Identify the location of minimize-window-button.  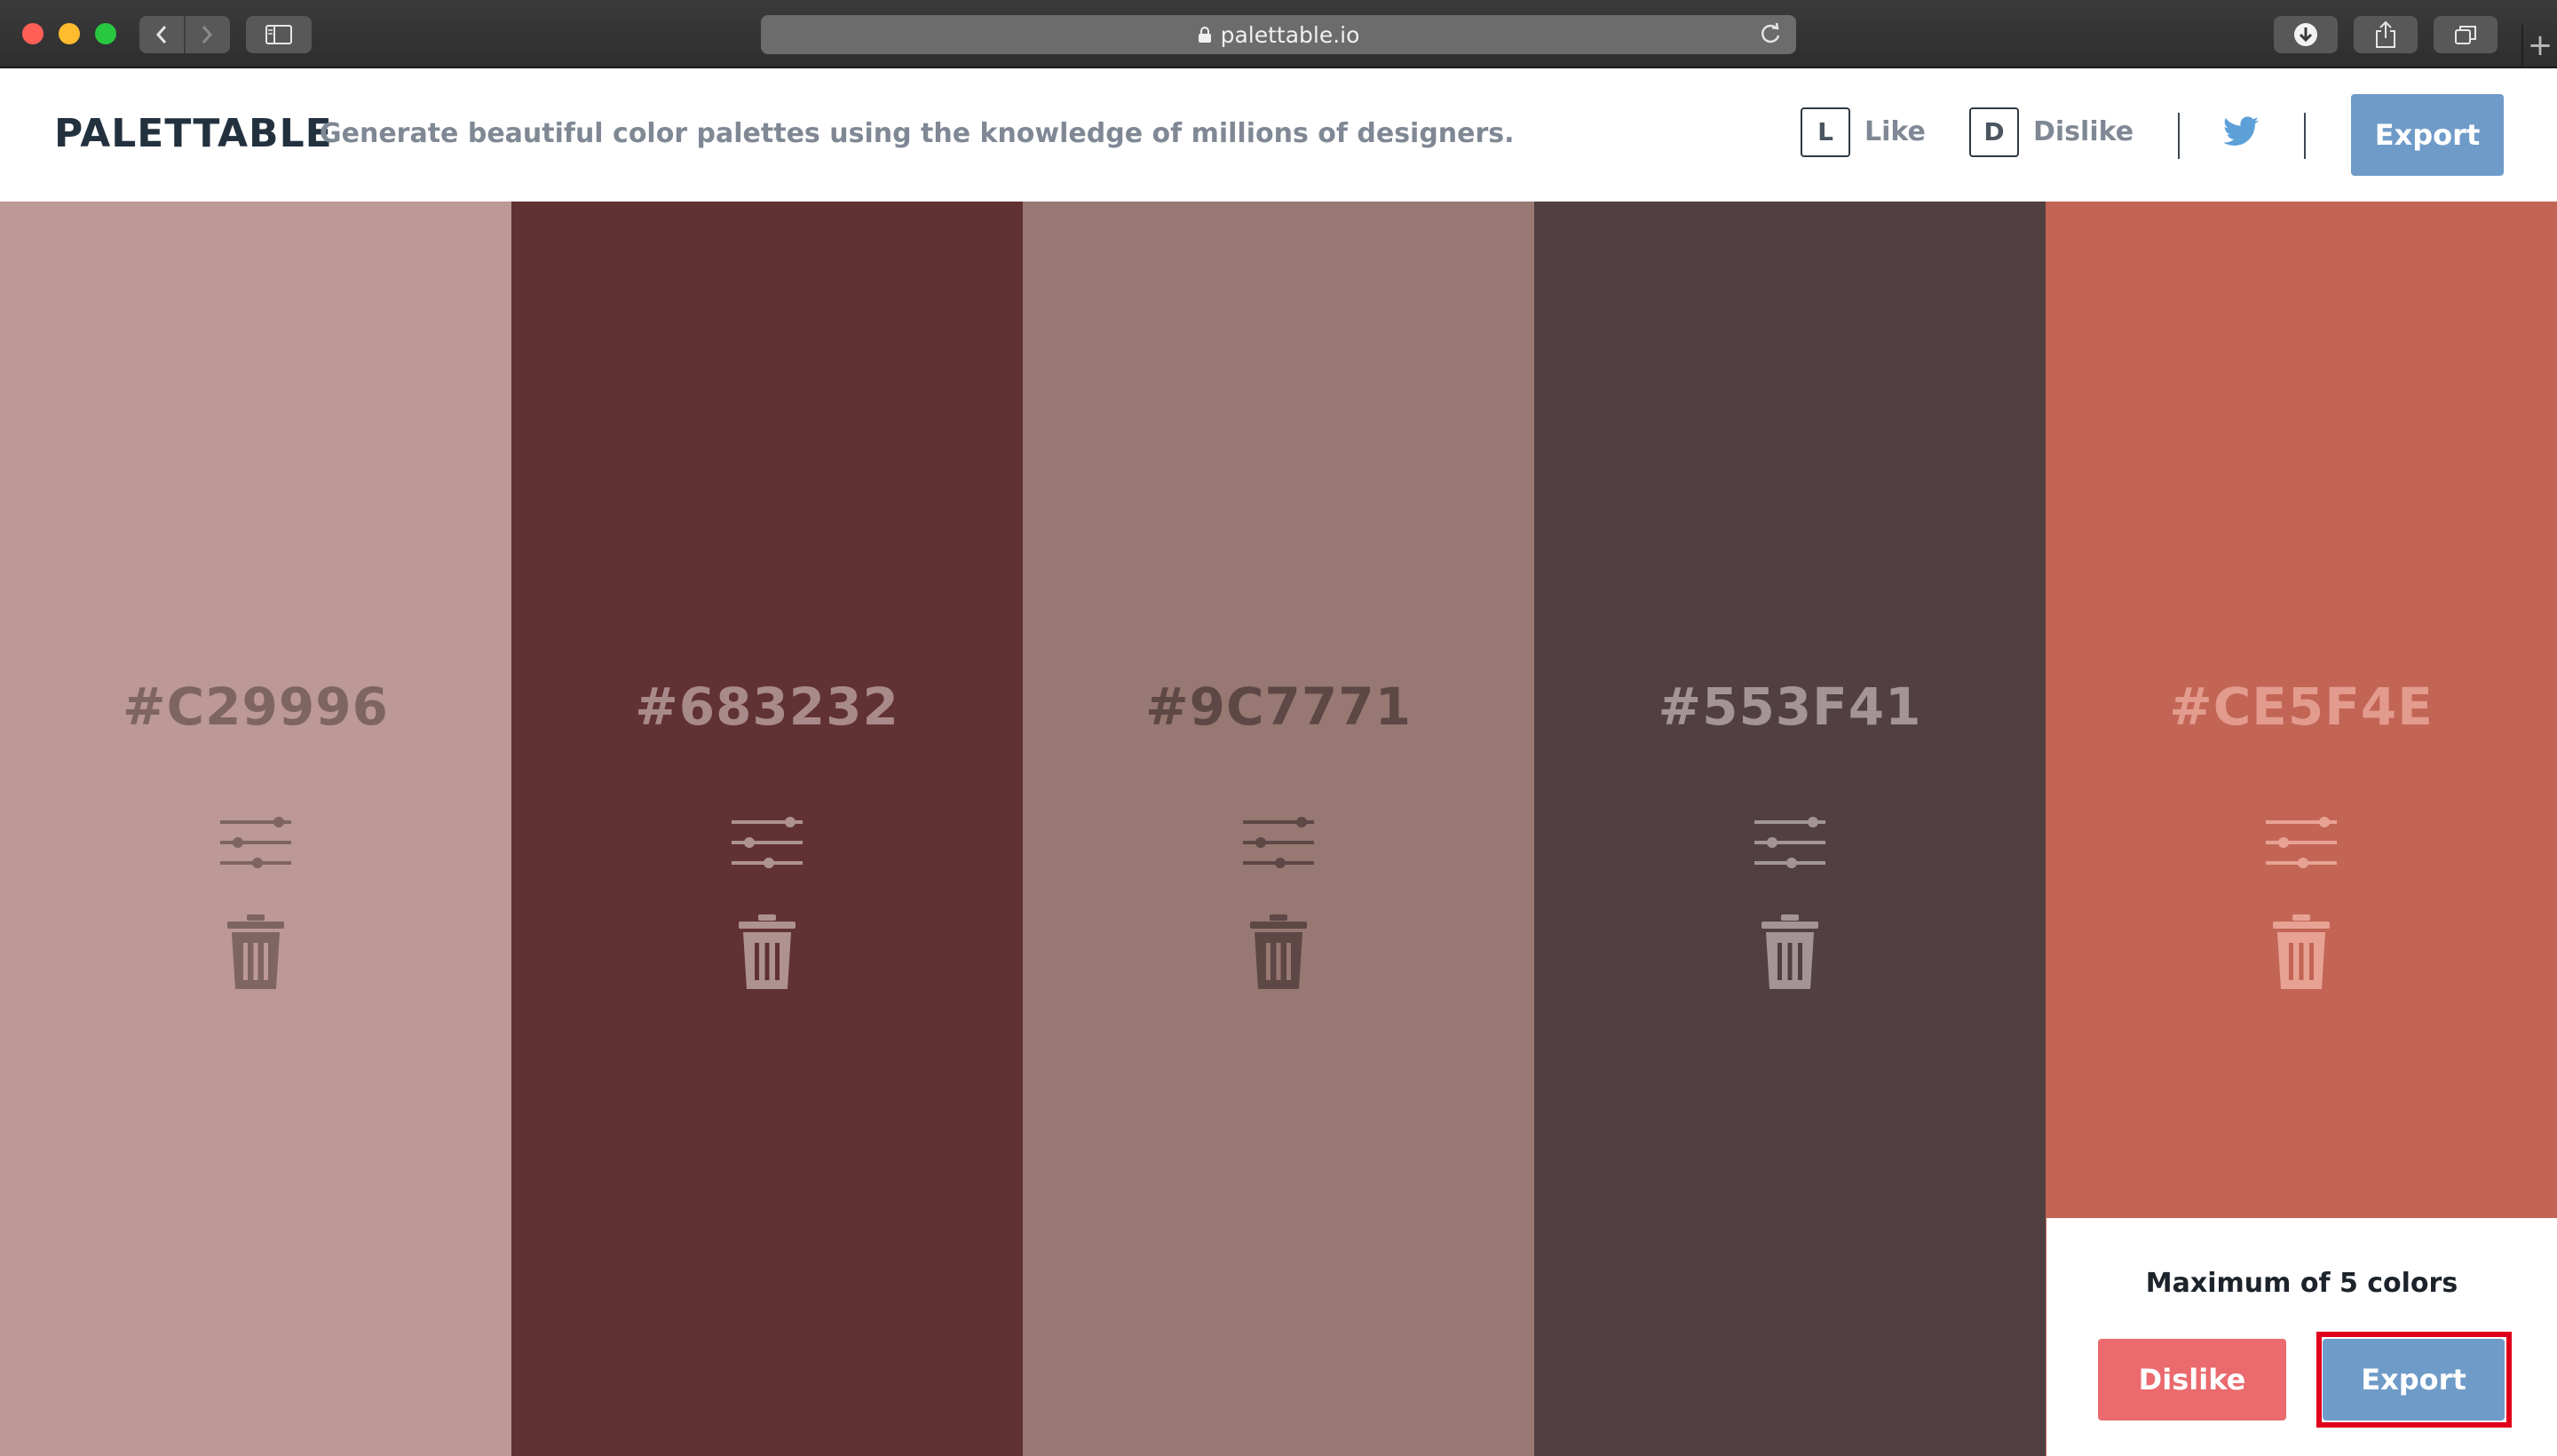
(69, 33).